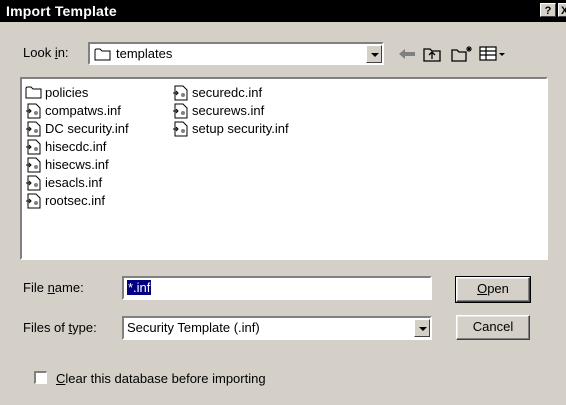  I want to click on close-button: X, so click(562, 10).